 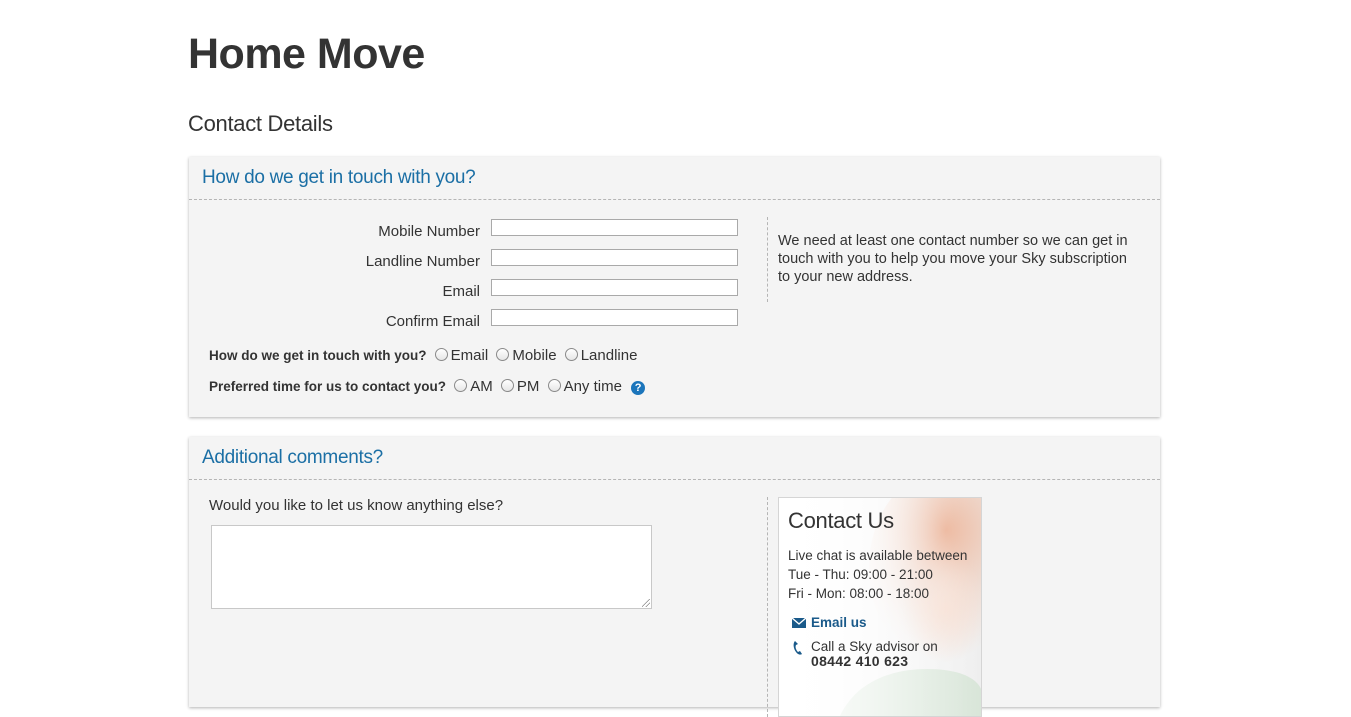 What do you see at coordinates (571, 354) in the screenshot?
I see `contact-method-landline-radio` at bounding box center [571, 354].